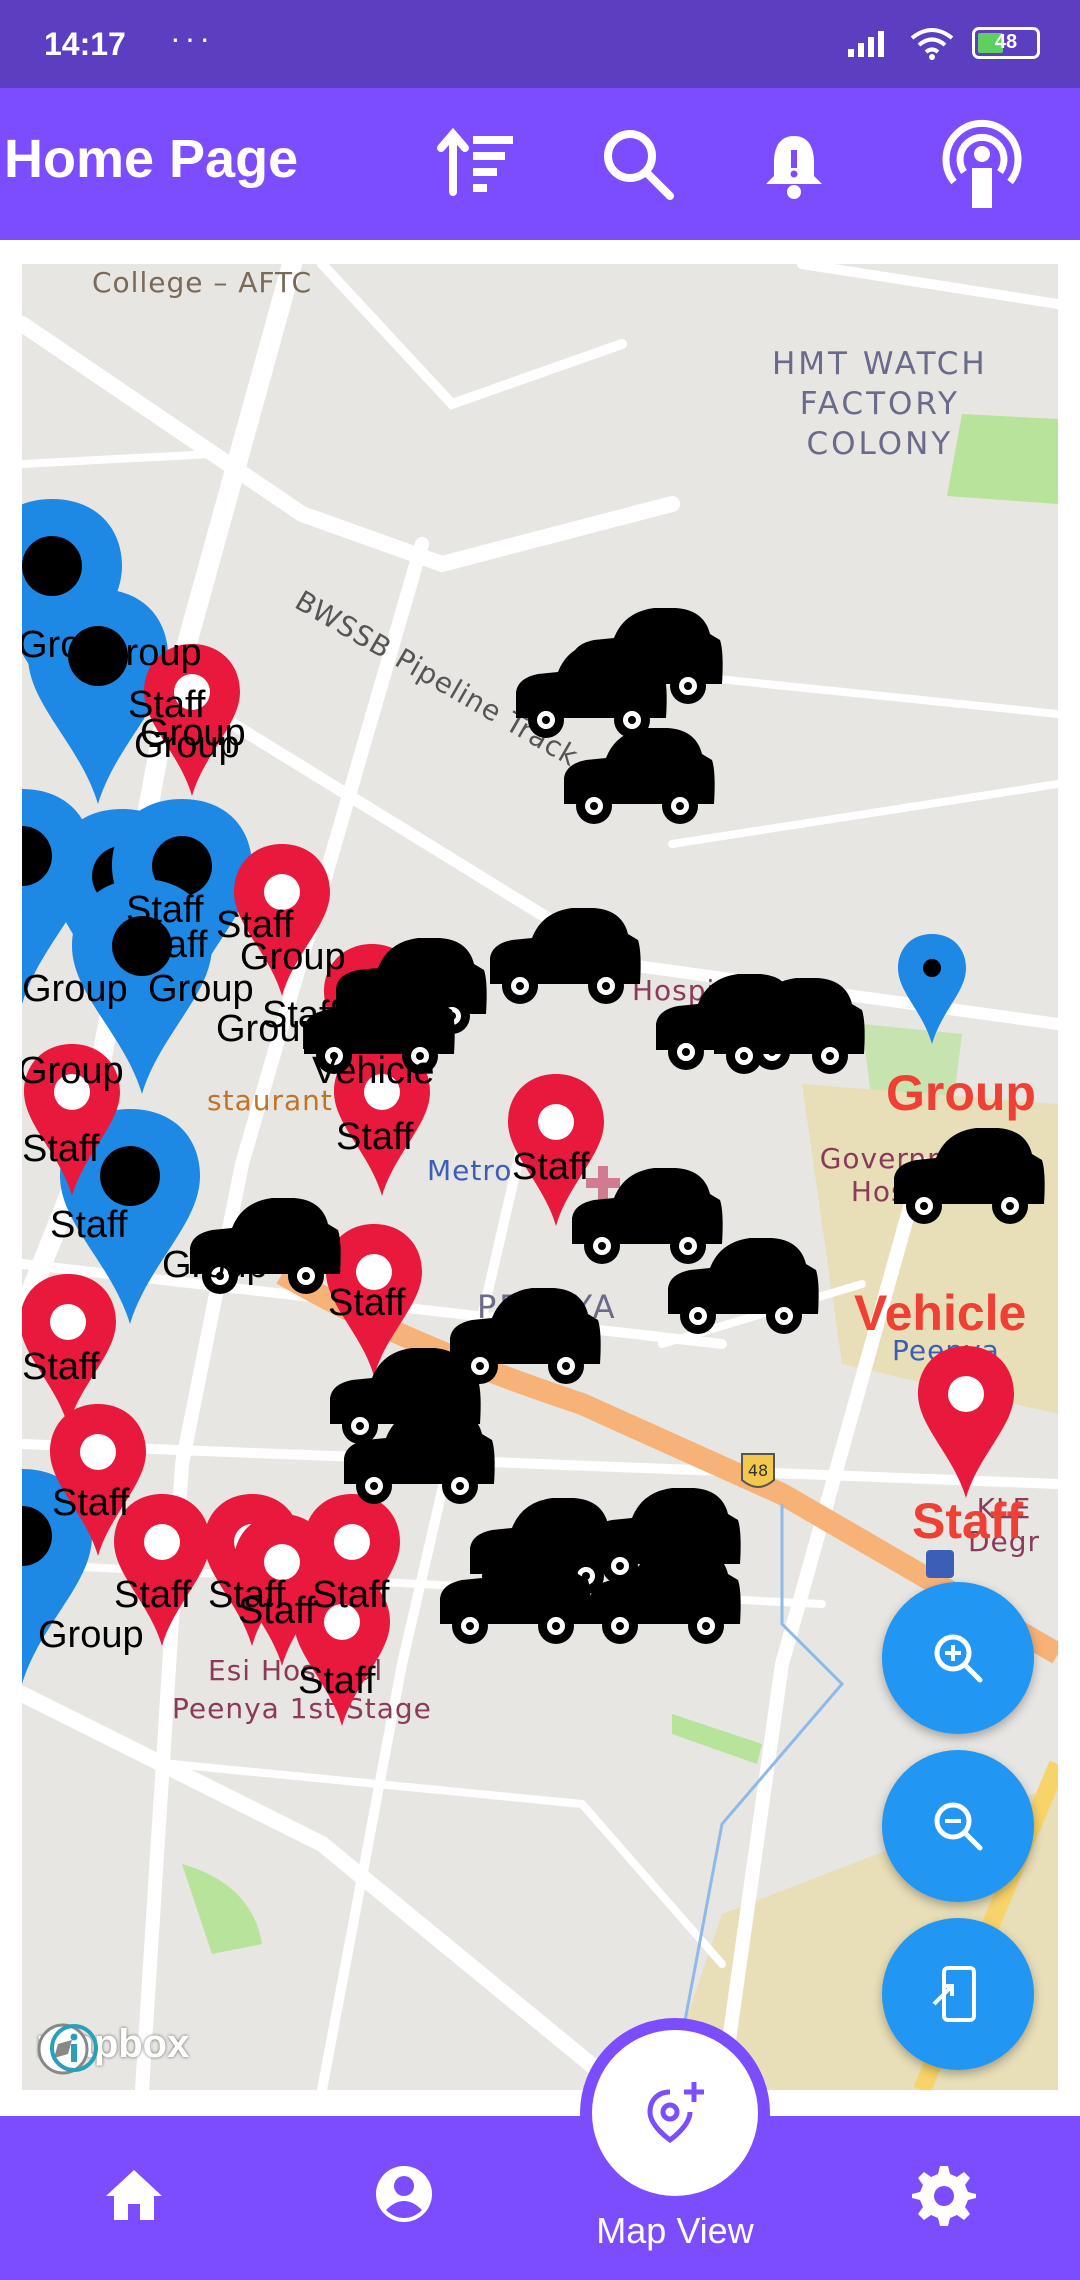 Image resolution: width=1080 pixels, height=2280 pixels. I want to click on bell-icon, so click(794, 164).